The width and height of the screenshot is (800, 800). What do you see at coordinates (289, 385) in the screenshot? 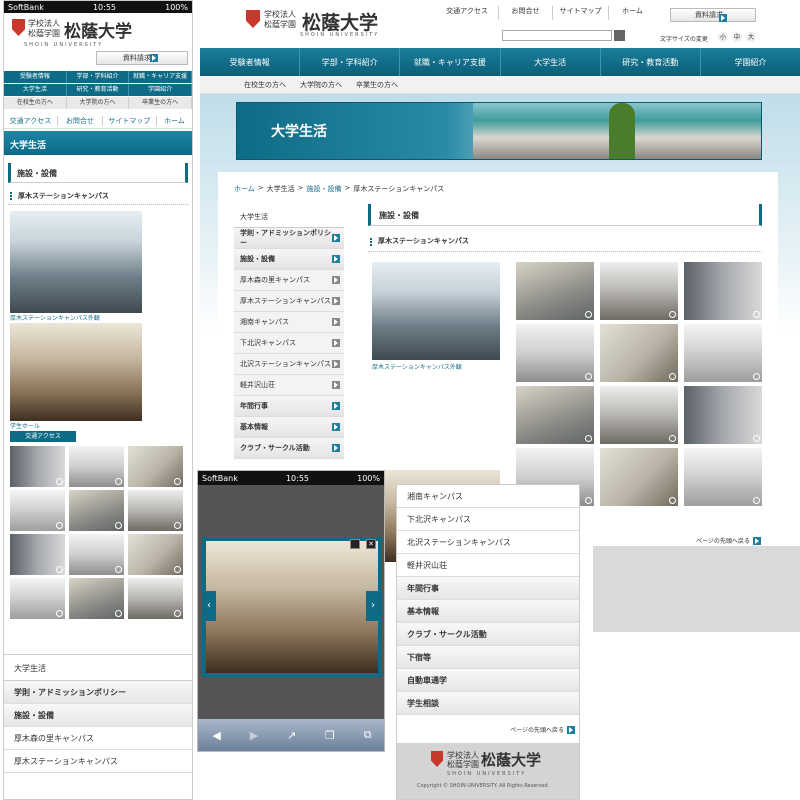
I see `sidebar-item: 軽井沢山荘` at bounding box center [289, 385].